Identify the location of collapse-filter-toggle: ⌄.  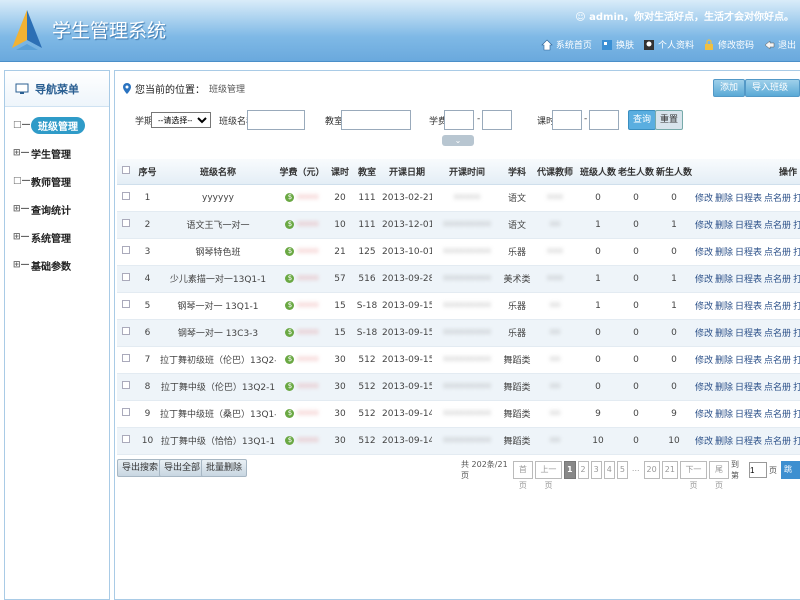
(458, 140).